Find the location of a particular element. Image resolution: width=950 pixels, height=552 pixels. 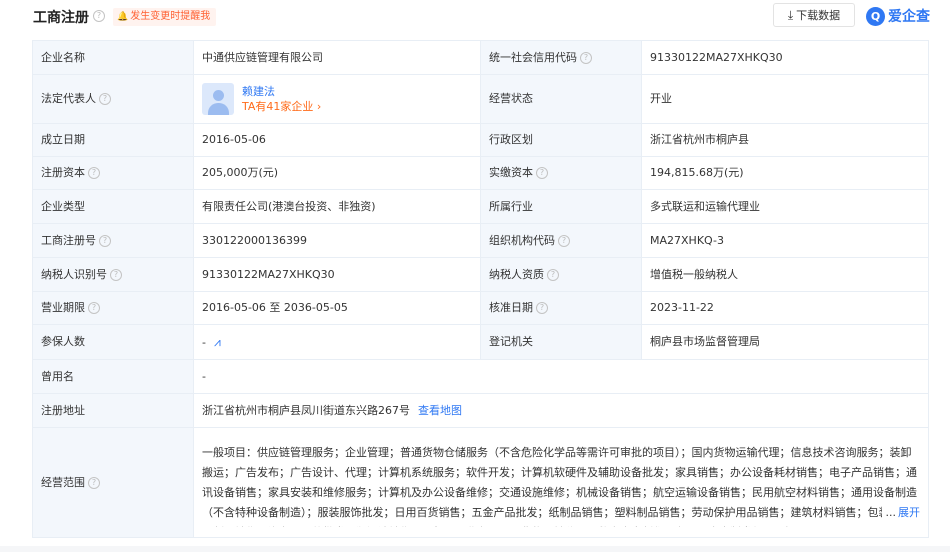

table-row: 成立日期 2016-05-06 行政区划 浙江省杭州市桐庐县 is located at coordinates (480, 140).